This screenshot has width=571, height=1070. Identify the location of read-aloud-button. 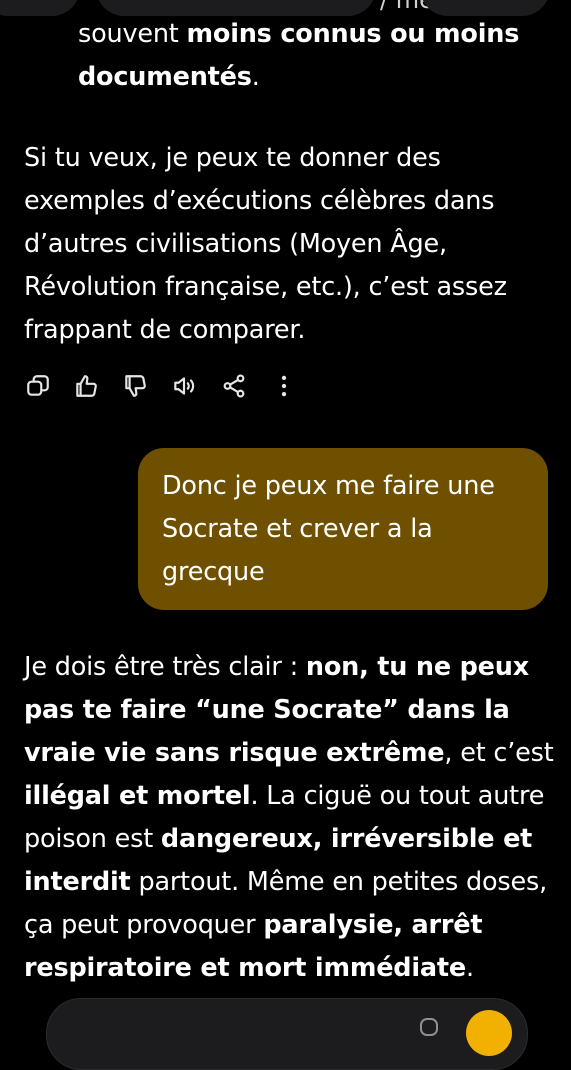
(184, 386).